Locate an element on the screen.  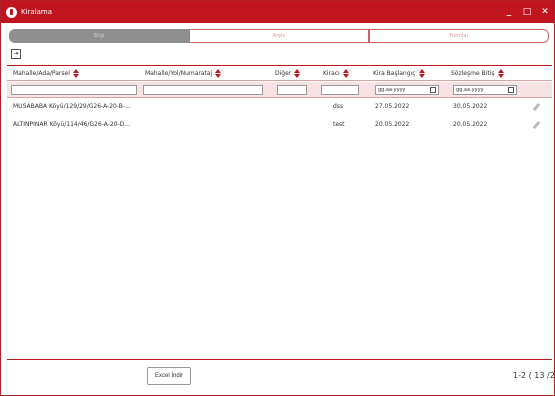
filter-diger-input is located at coordinates (292, 90).